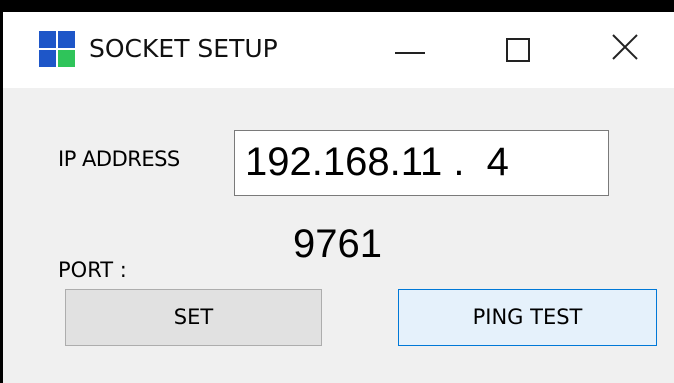  Describe the element at coordinates (193, 317) in the screenshot. I see `set-button: SET` at that location.